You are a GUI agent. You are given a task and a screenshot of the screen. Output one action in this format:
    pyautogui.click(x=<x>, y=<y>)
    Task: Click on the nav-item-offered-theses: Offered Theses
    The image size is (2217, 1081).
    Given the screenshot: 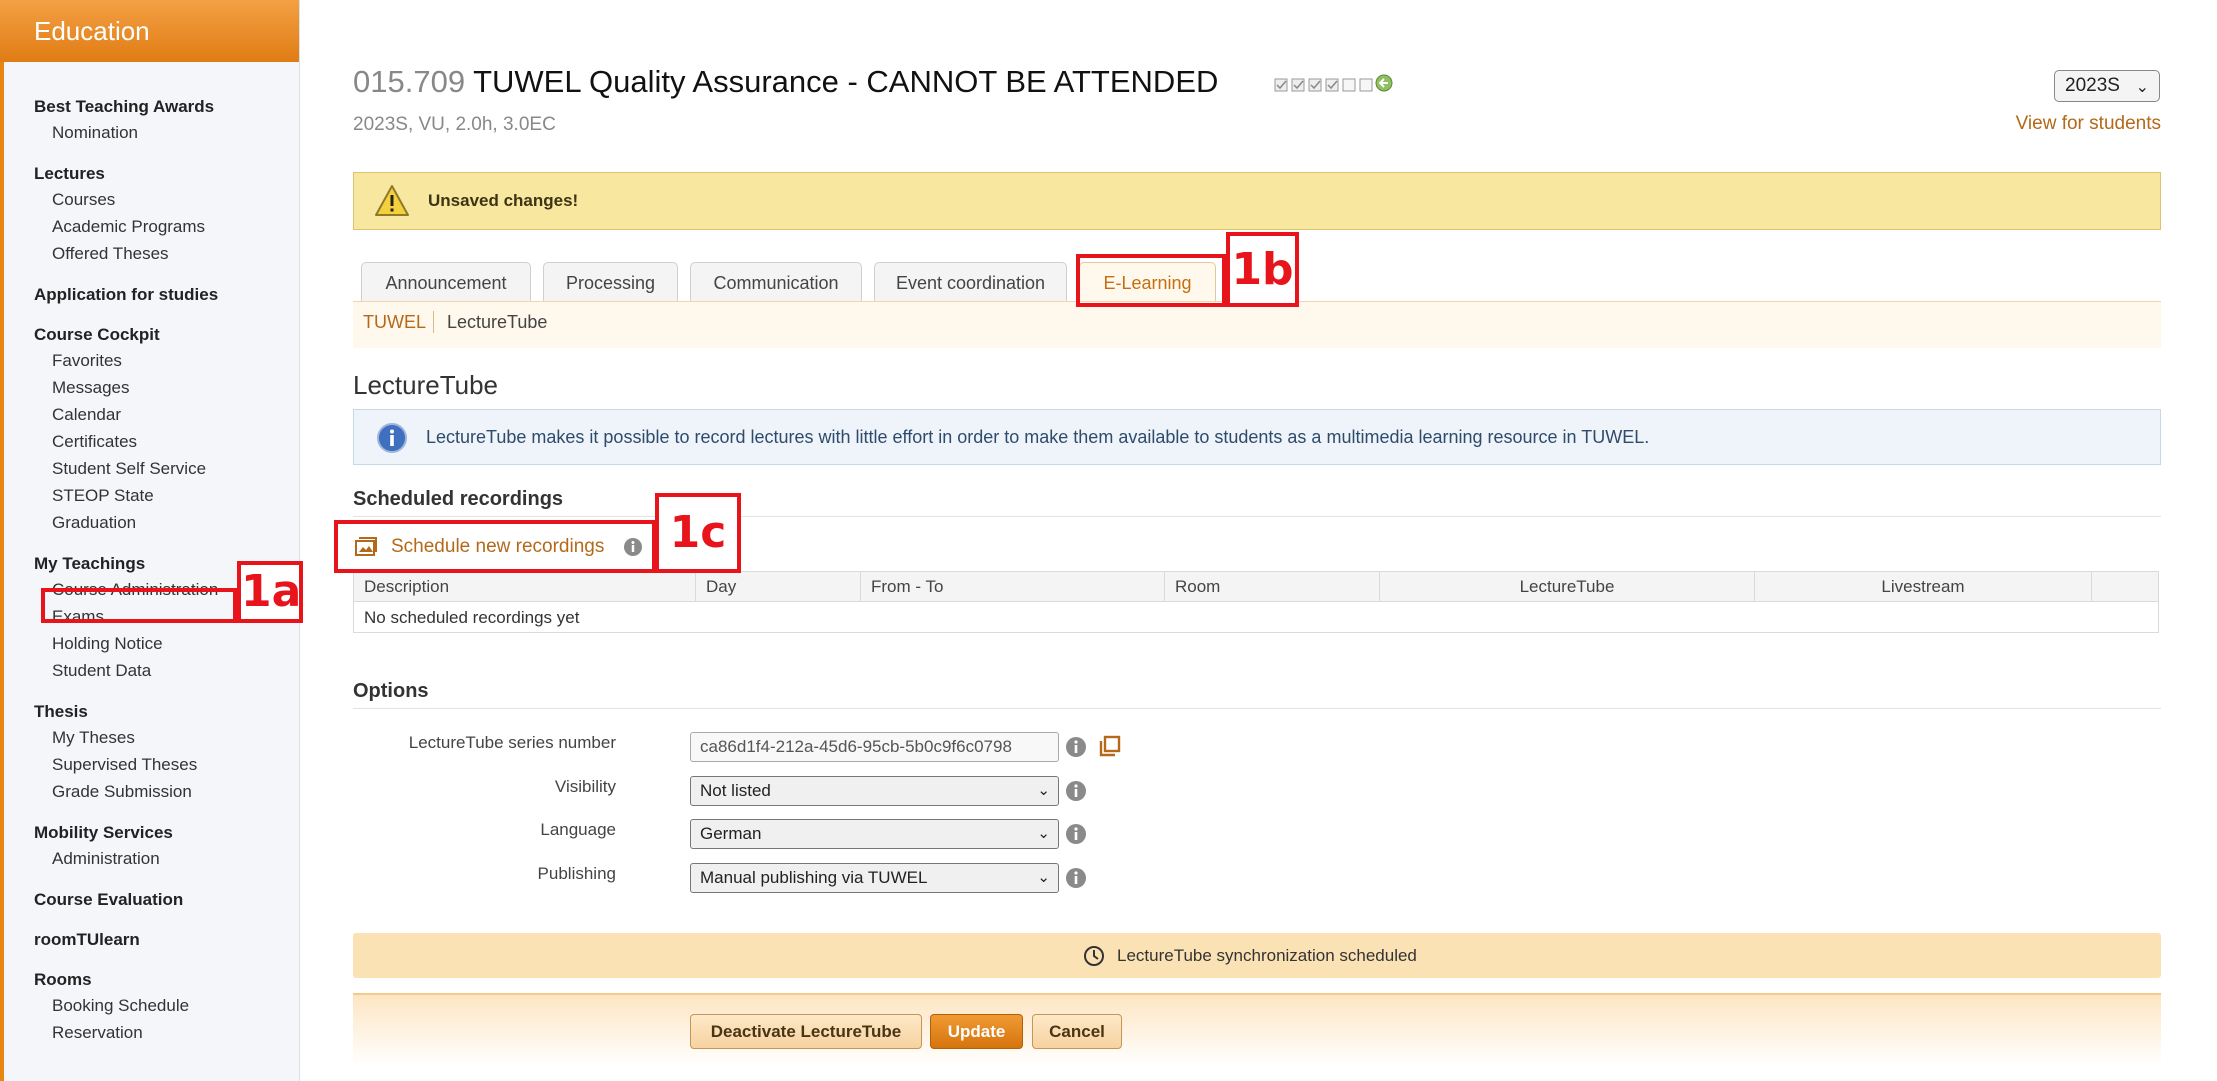 What is the action you would take?
    pyautogui.click(x=126, y=253)
    